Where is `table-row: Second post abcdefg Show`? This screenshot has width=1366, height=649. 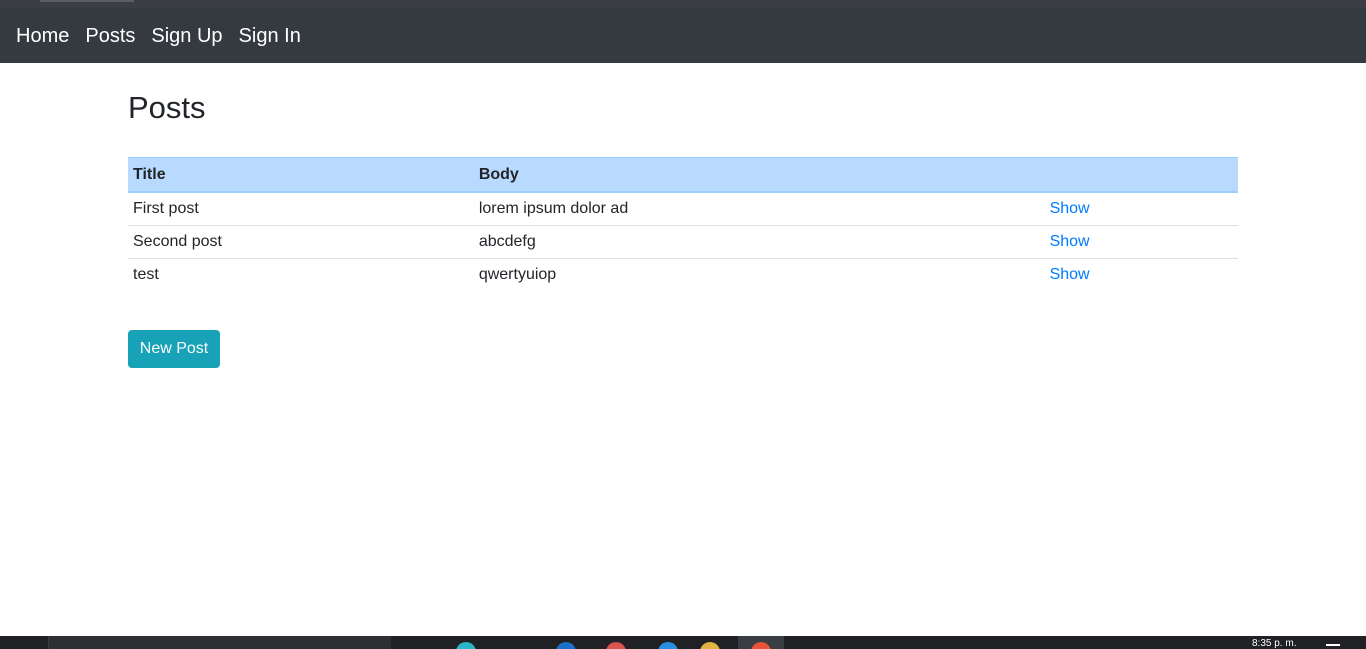 table-row: Second post abcdefg Show is located at coordinates (683, 242).